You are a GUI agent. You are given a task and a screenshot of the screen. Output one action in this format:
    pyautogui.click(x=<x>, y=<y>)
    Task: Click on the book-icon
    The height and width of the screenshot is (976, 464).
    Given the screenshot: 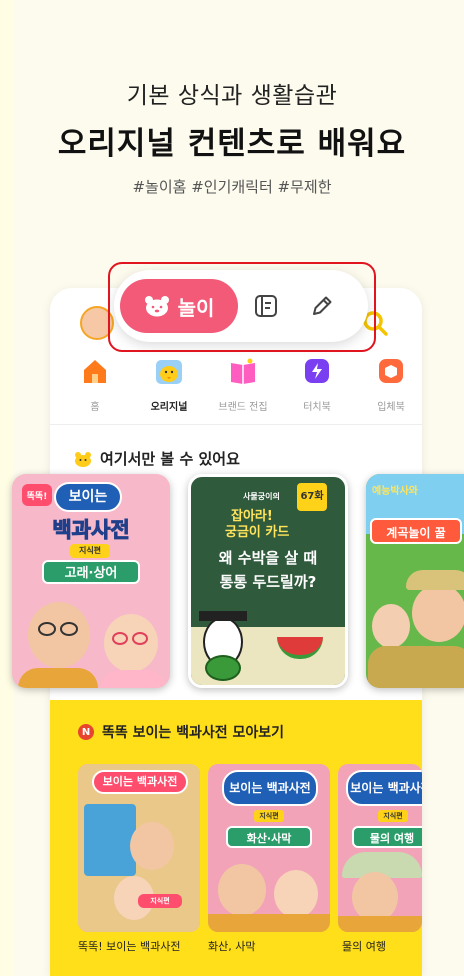 What is the action you would take?
    pyautogui.click(x=243, y=371)
    